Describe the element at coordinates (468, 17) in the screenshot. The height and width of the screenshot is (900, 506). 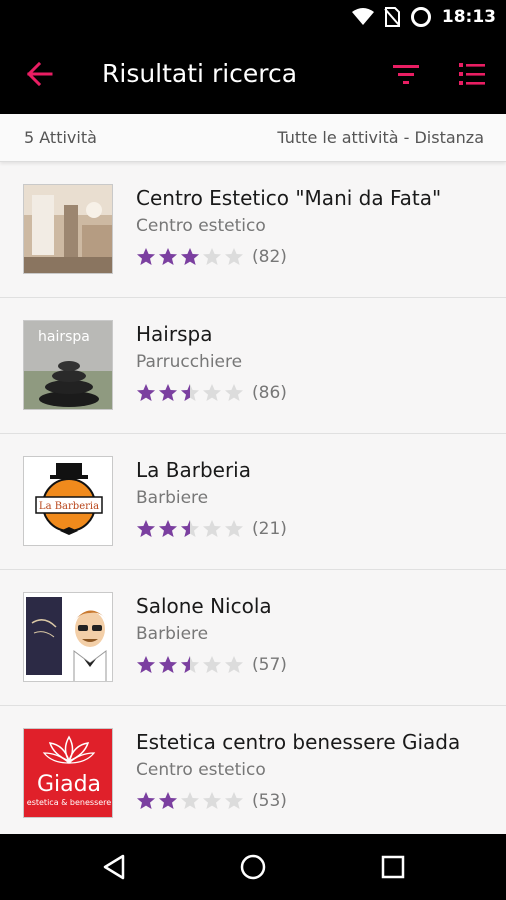
I see `status-time: 18:13` at that location.